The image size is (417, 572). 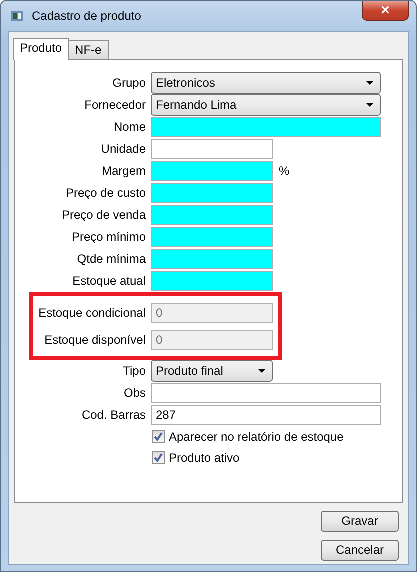 What do you see at coordinates (87, 16) in the screenshot?
I see `window-title: Cadastro de produto` at bounding box center [87, 16].